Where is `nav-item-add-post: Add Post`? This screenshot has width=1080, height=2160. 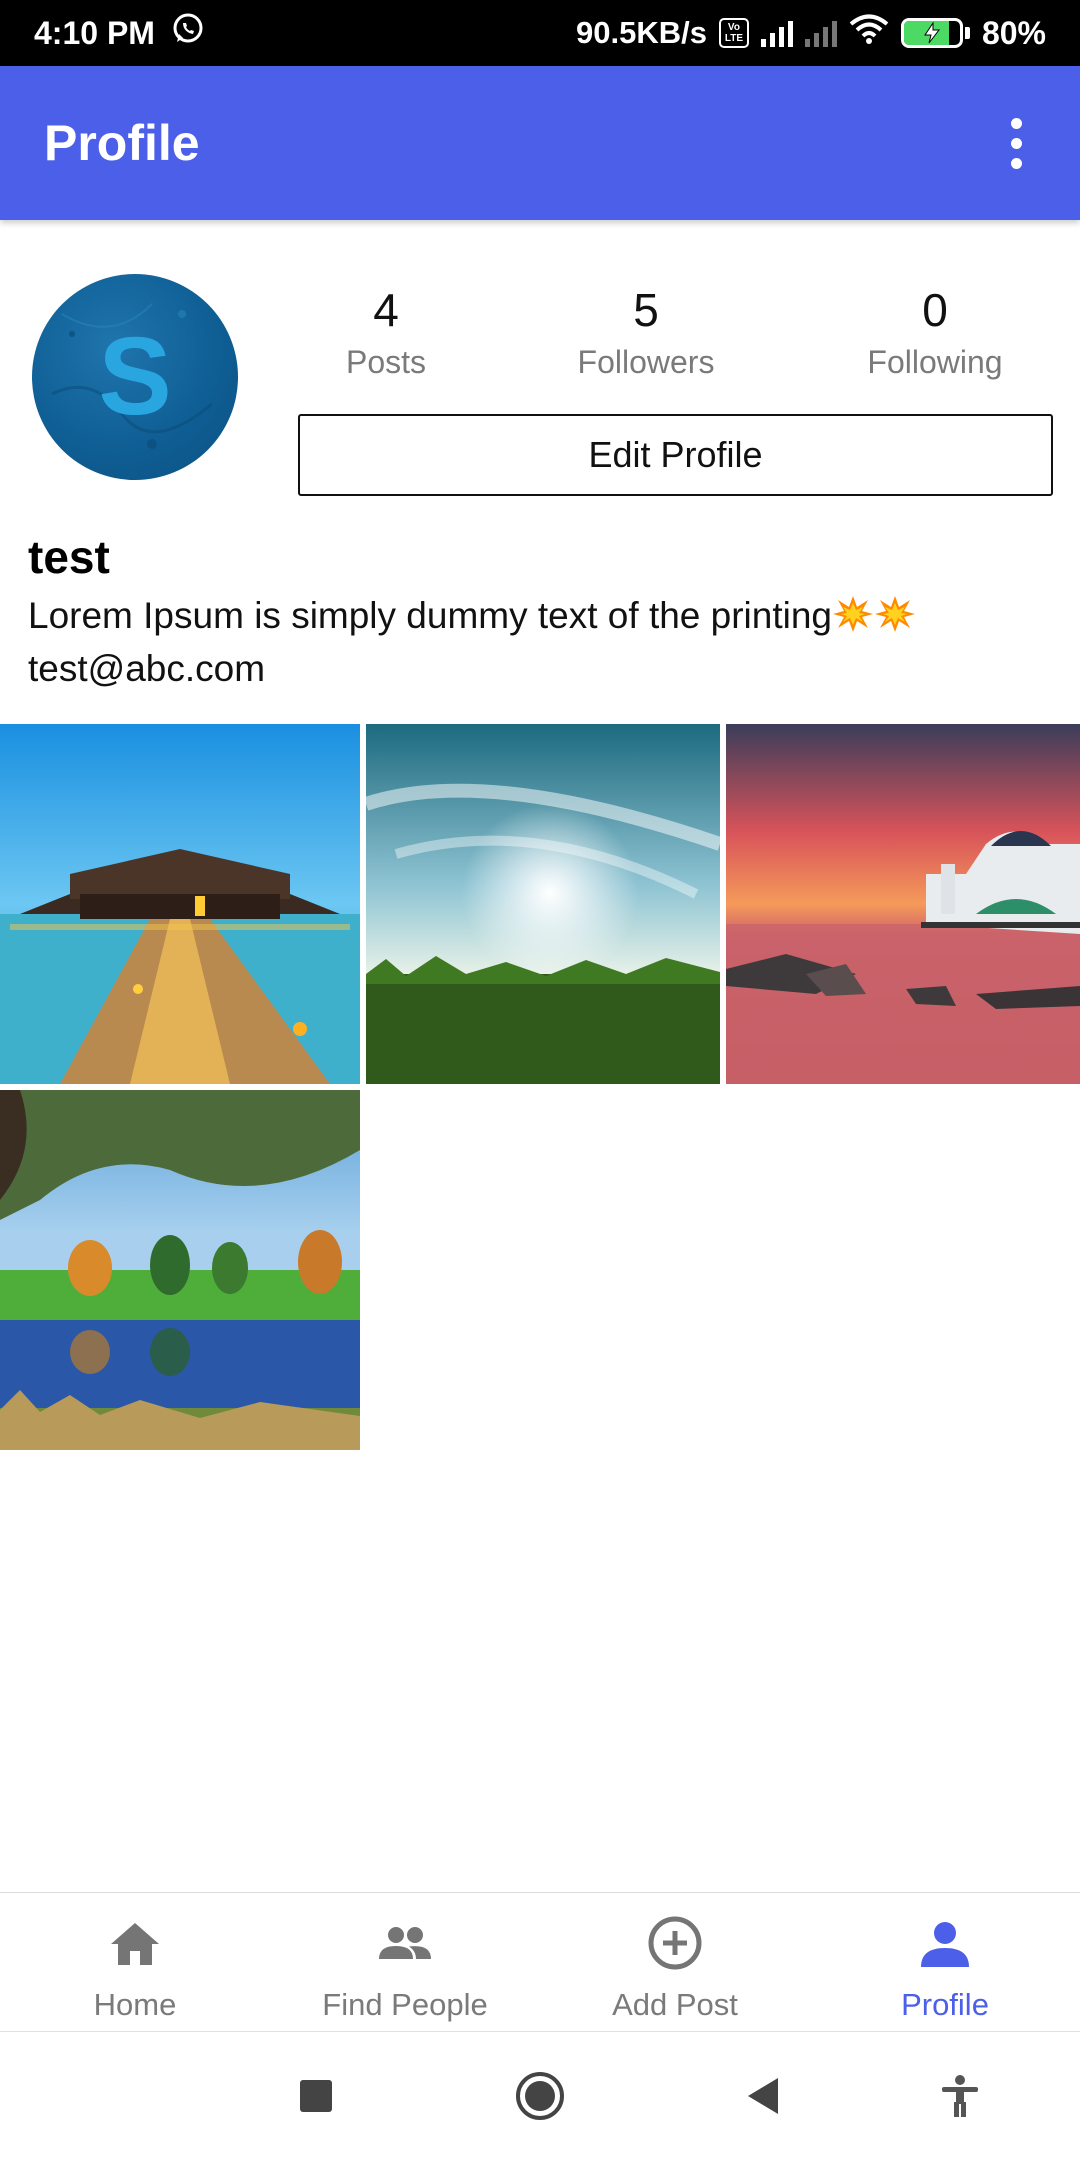 nav-item-add-post: Add Post is located at coordinates (675, 1962).